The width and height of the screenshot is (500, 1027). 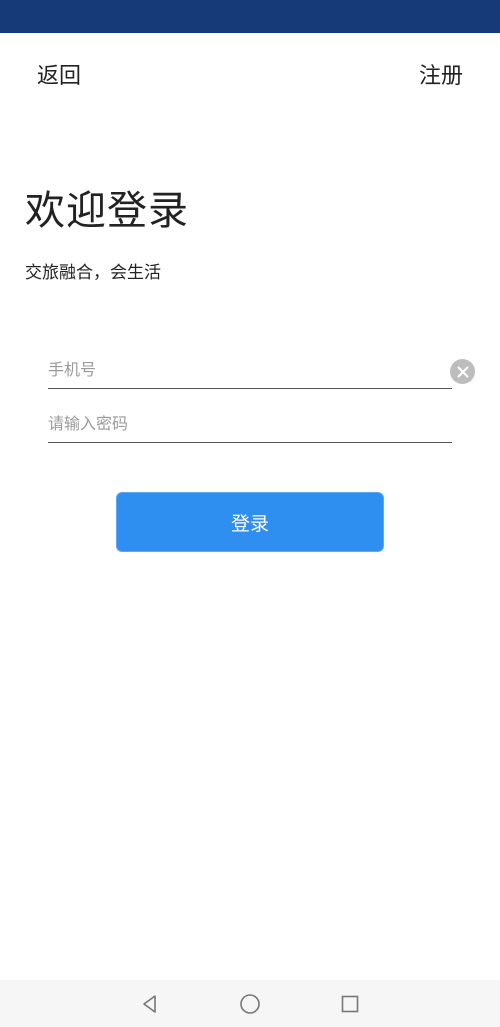 I want to click on phone-field, so click(x=250, y=369).